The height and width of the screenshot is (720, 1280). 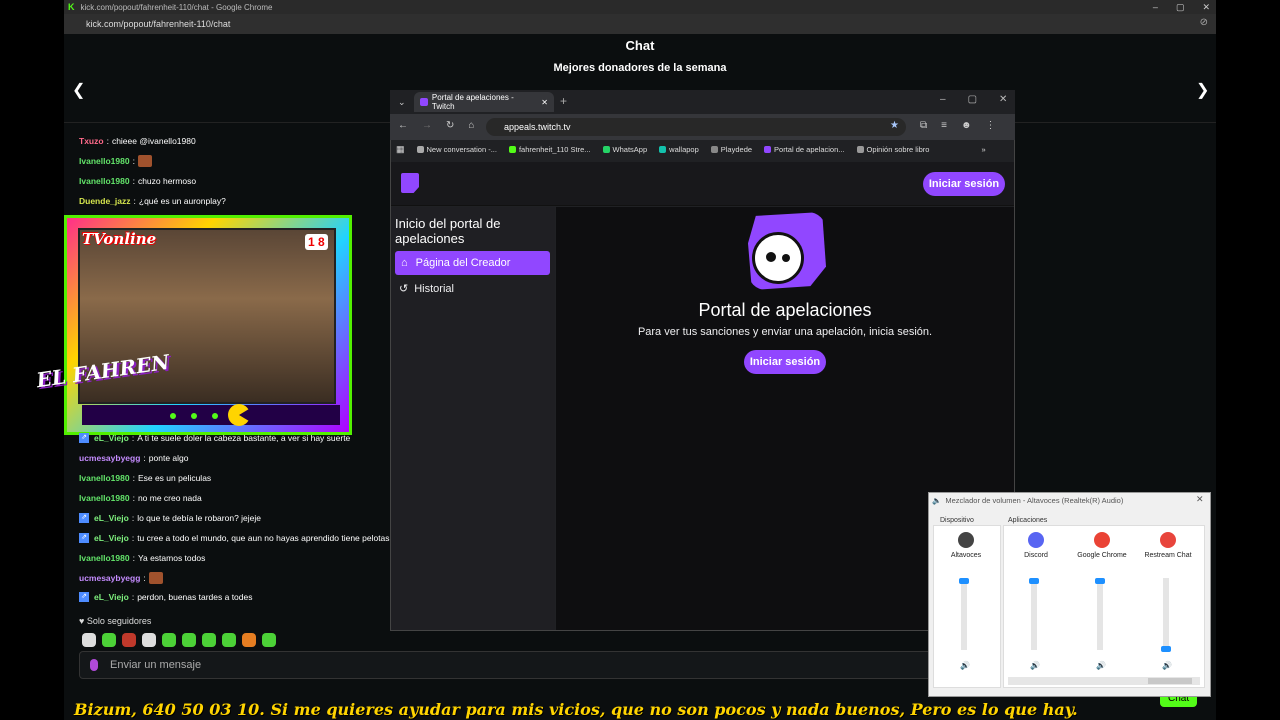 I want to click on followers-only-label: ♥ Solo seguidores, so click(x=115, y=621).